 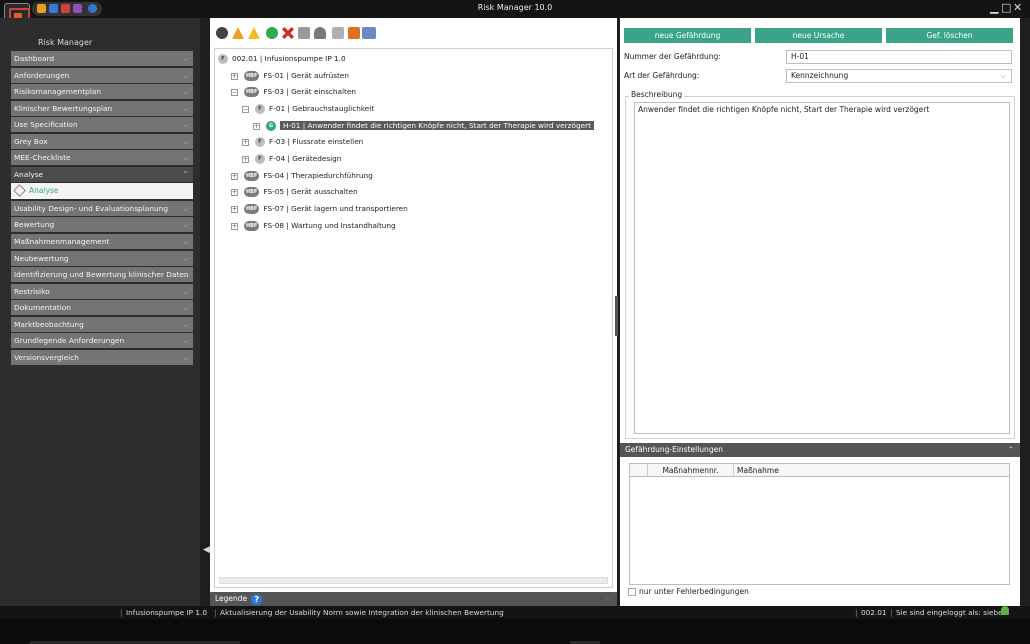 I want to click on hazard-type-select: Kennzeichnung ⌵, so click(x=899, y=76).